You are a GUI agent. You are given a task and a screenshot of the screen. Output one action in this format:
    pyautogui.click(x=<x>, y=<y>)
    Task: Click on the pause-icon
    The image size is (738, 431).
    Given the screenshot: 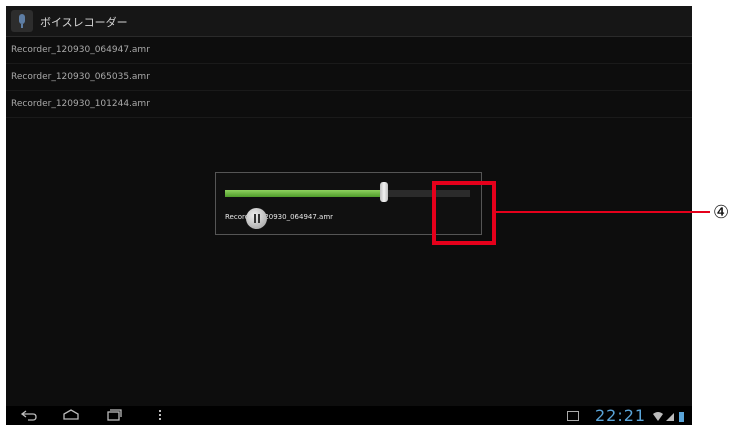 What is the action you would take?
    pyautogui.click(x=255, y=218)
    